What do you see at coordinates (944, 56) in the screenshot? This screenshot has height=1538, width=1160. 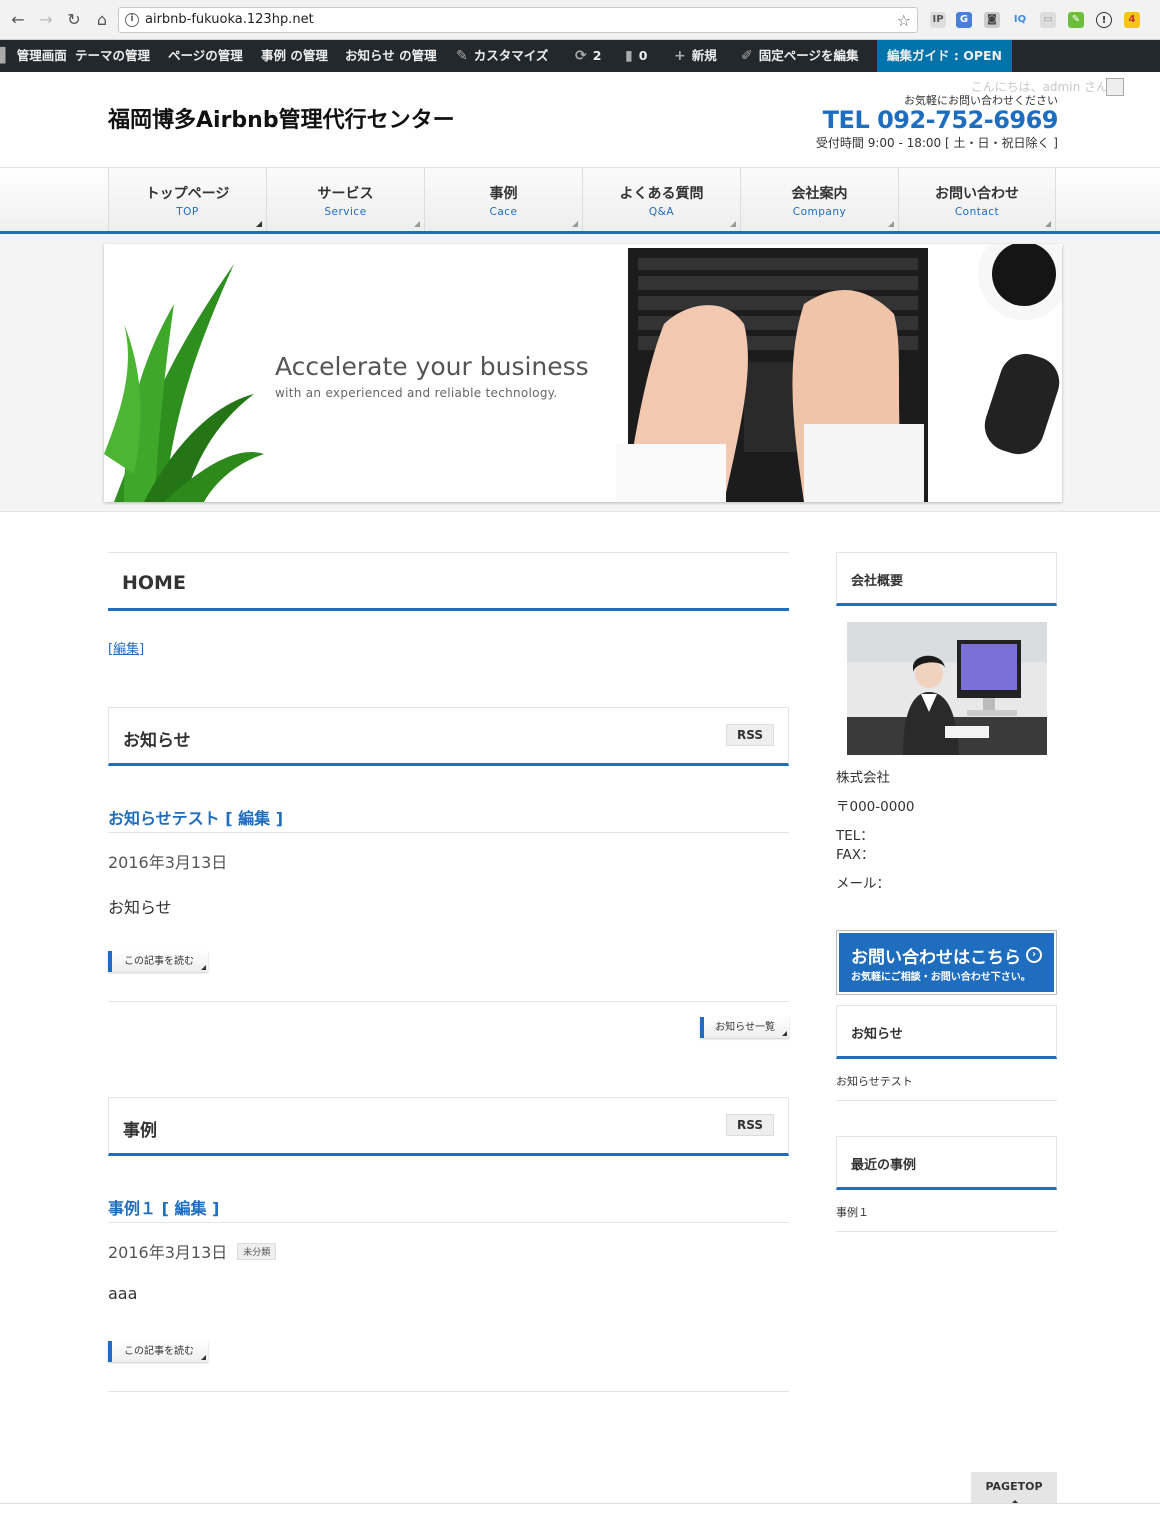 I see `admin-edit-guide-toggle: 編集ガイド : OPEN` at bounding box center [944, 56].